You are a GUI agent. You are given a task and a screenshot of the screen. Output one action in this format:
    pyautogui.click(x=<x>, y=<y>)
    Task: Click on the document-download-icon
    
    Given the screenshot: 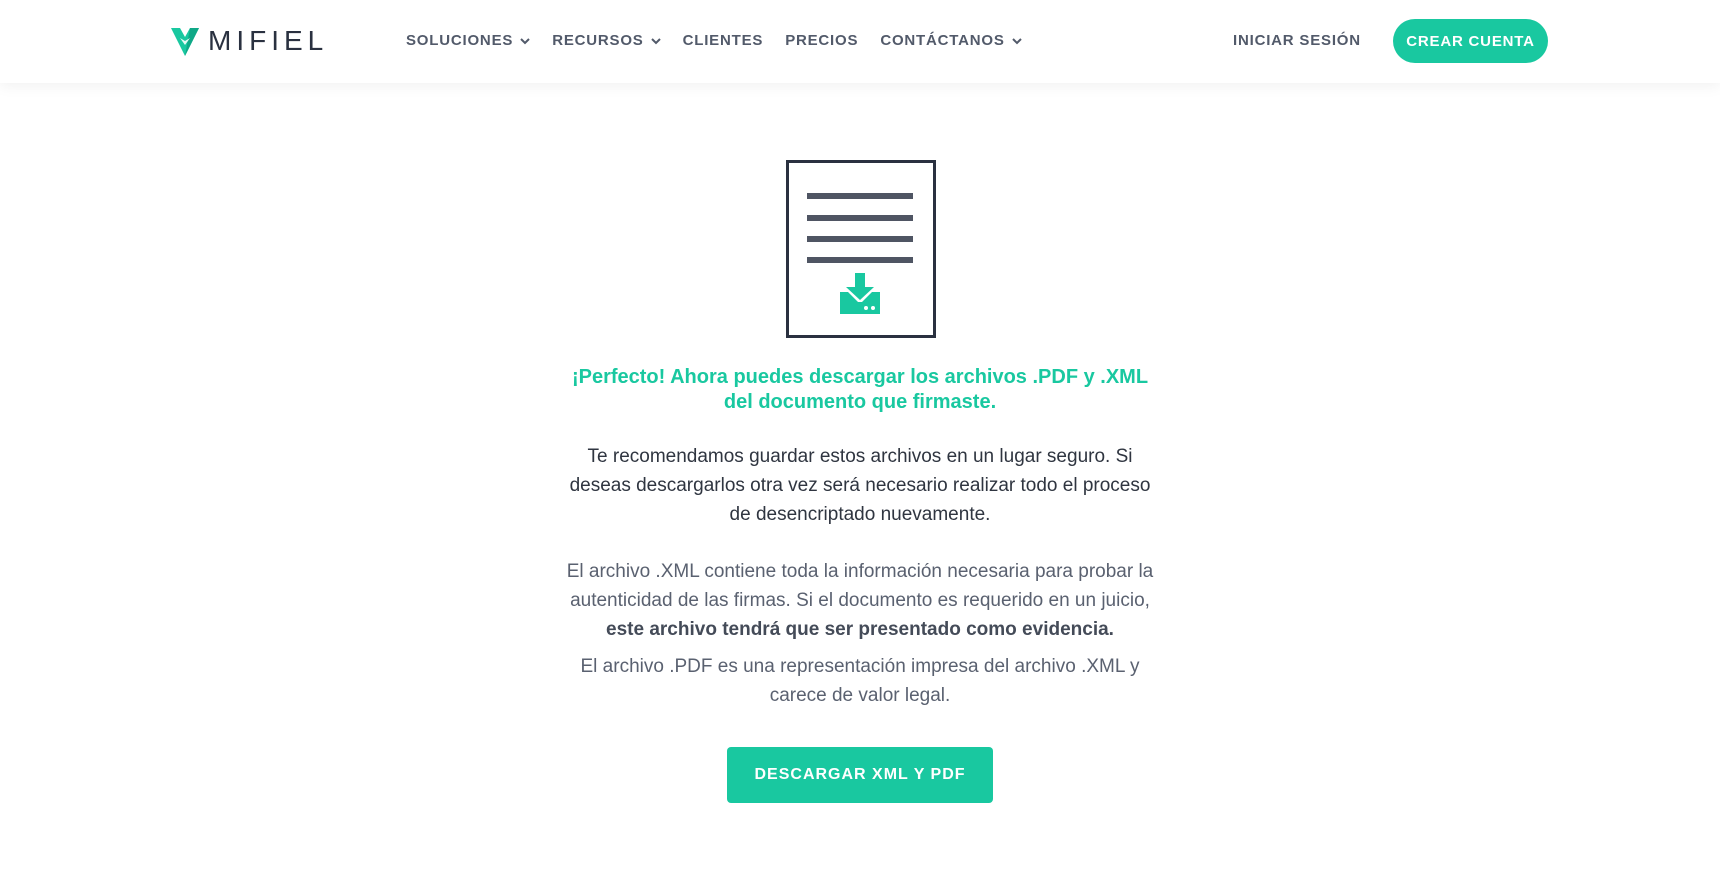 What is the action you would take?
    pyautogui.click(x=861, y=249)
    